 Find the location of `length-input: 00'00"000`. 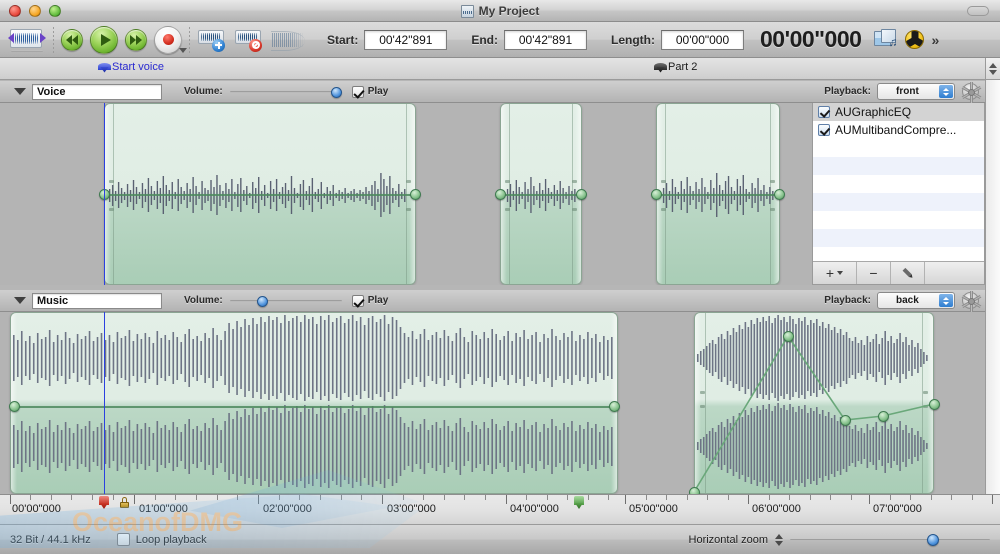

length-input: 00'00"000 is located at coordinates (703, 39).